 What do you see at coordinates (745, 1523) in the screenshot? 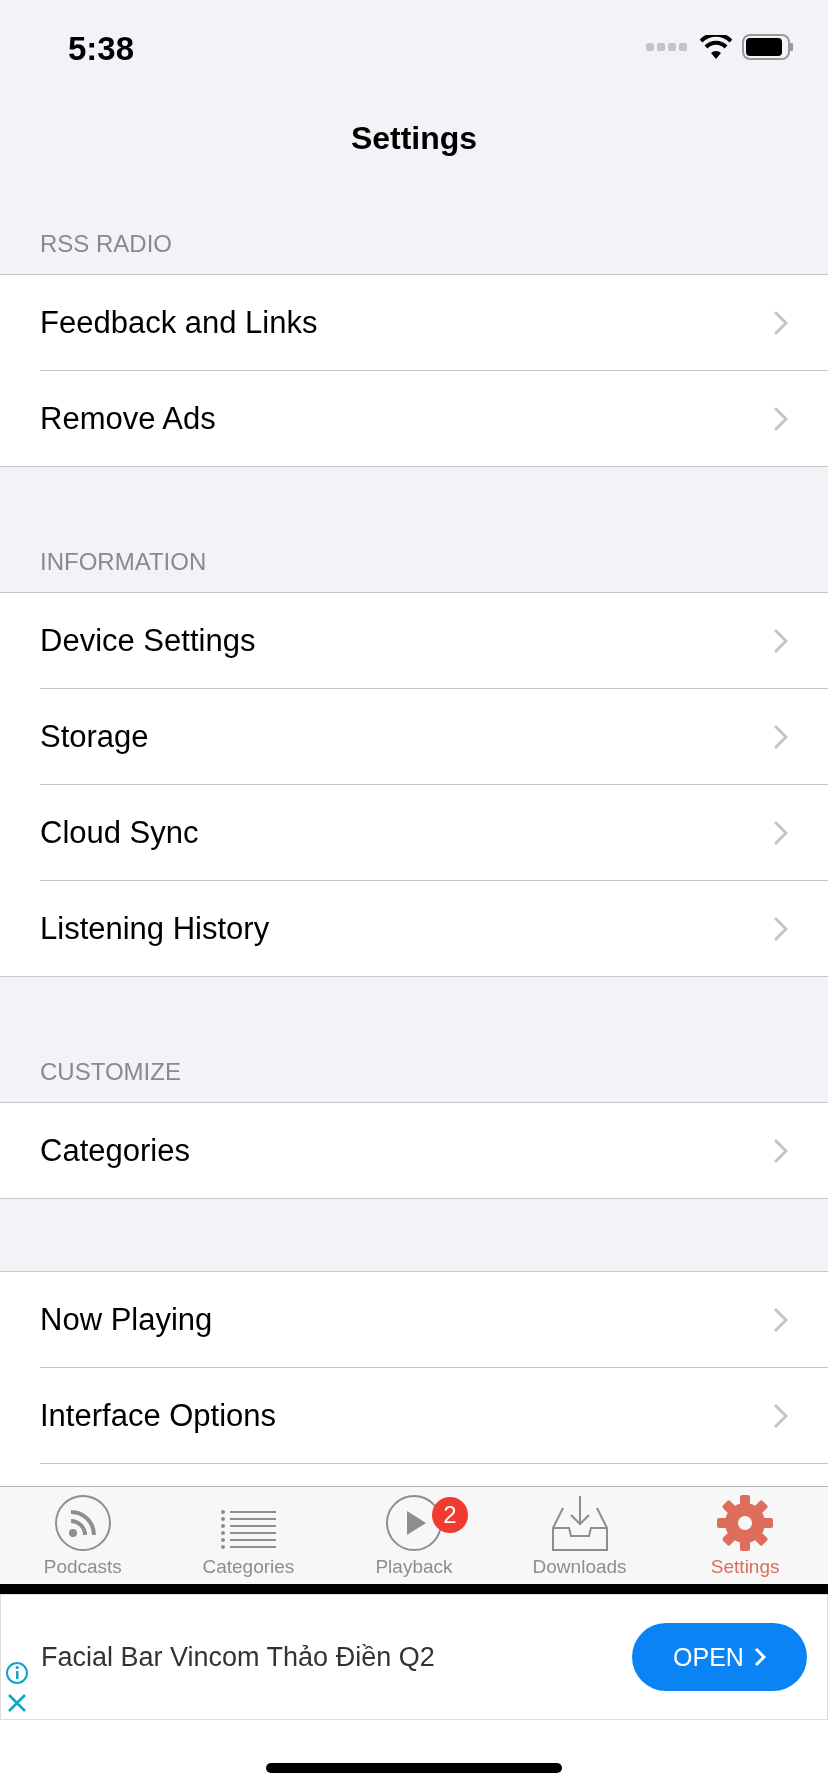
I see `gear-icon` at bounding box center [745, 1523].